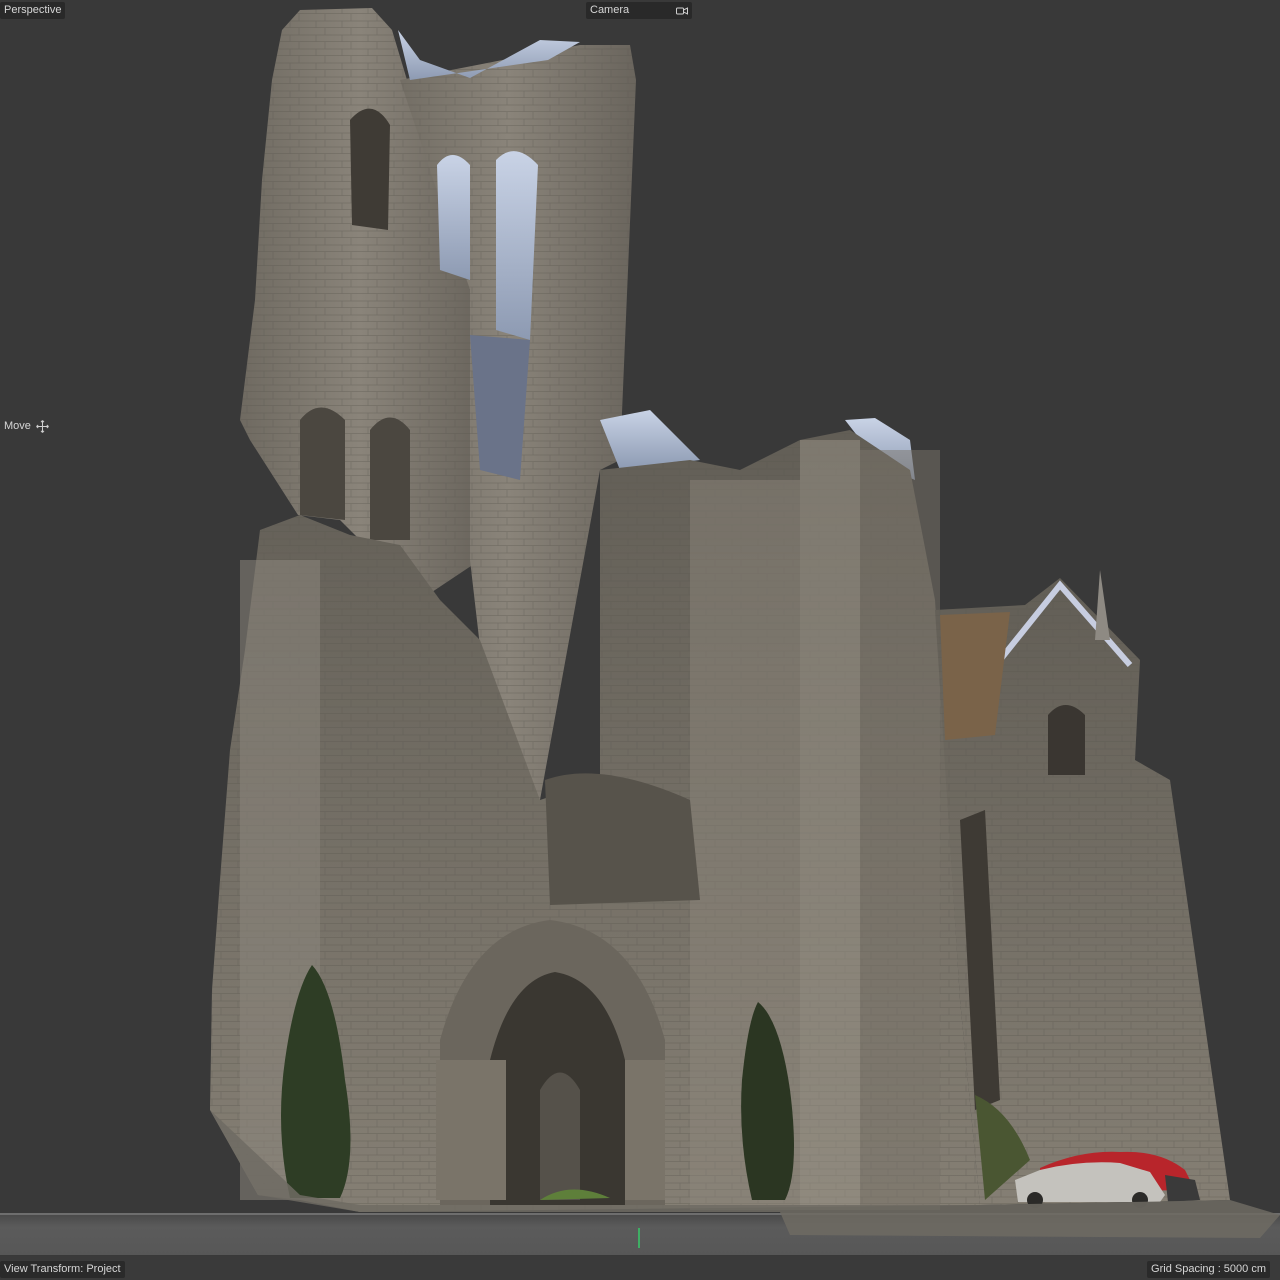 This screenshot has width=1280, height=1280. I want to click on projection-label: Perspective, so click(33, 10).